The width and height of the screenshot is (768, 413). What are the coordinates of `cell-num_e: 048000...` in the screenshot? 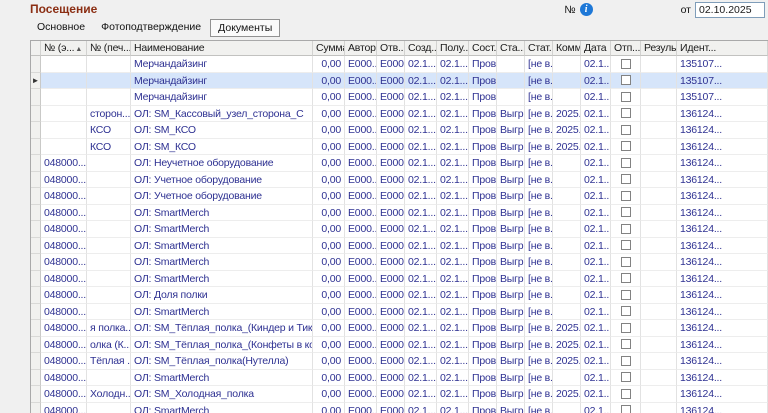 It's located at (64, 196).